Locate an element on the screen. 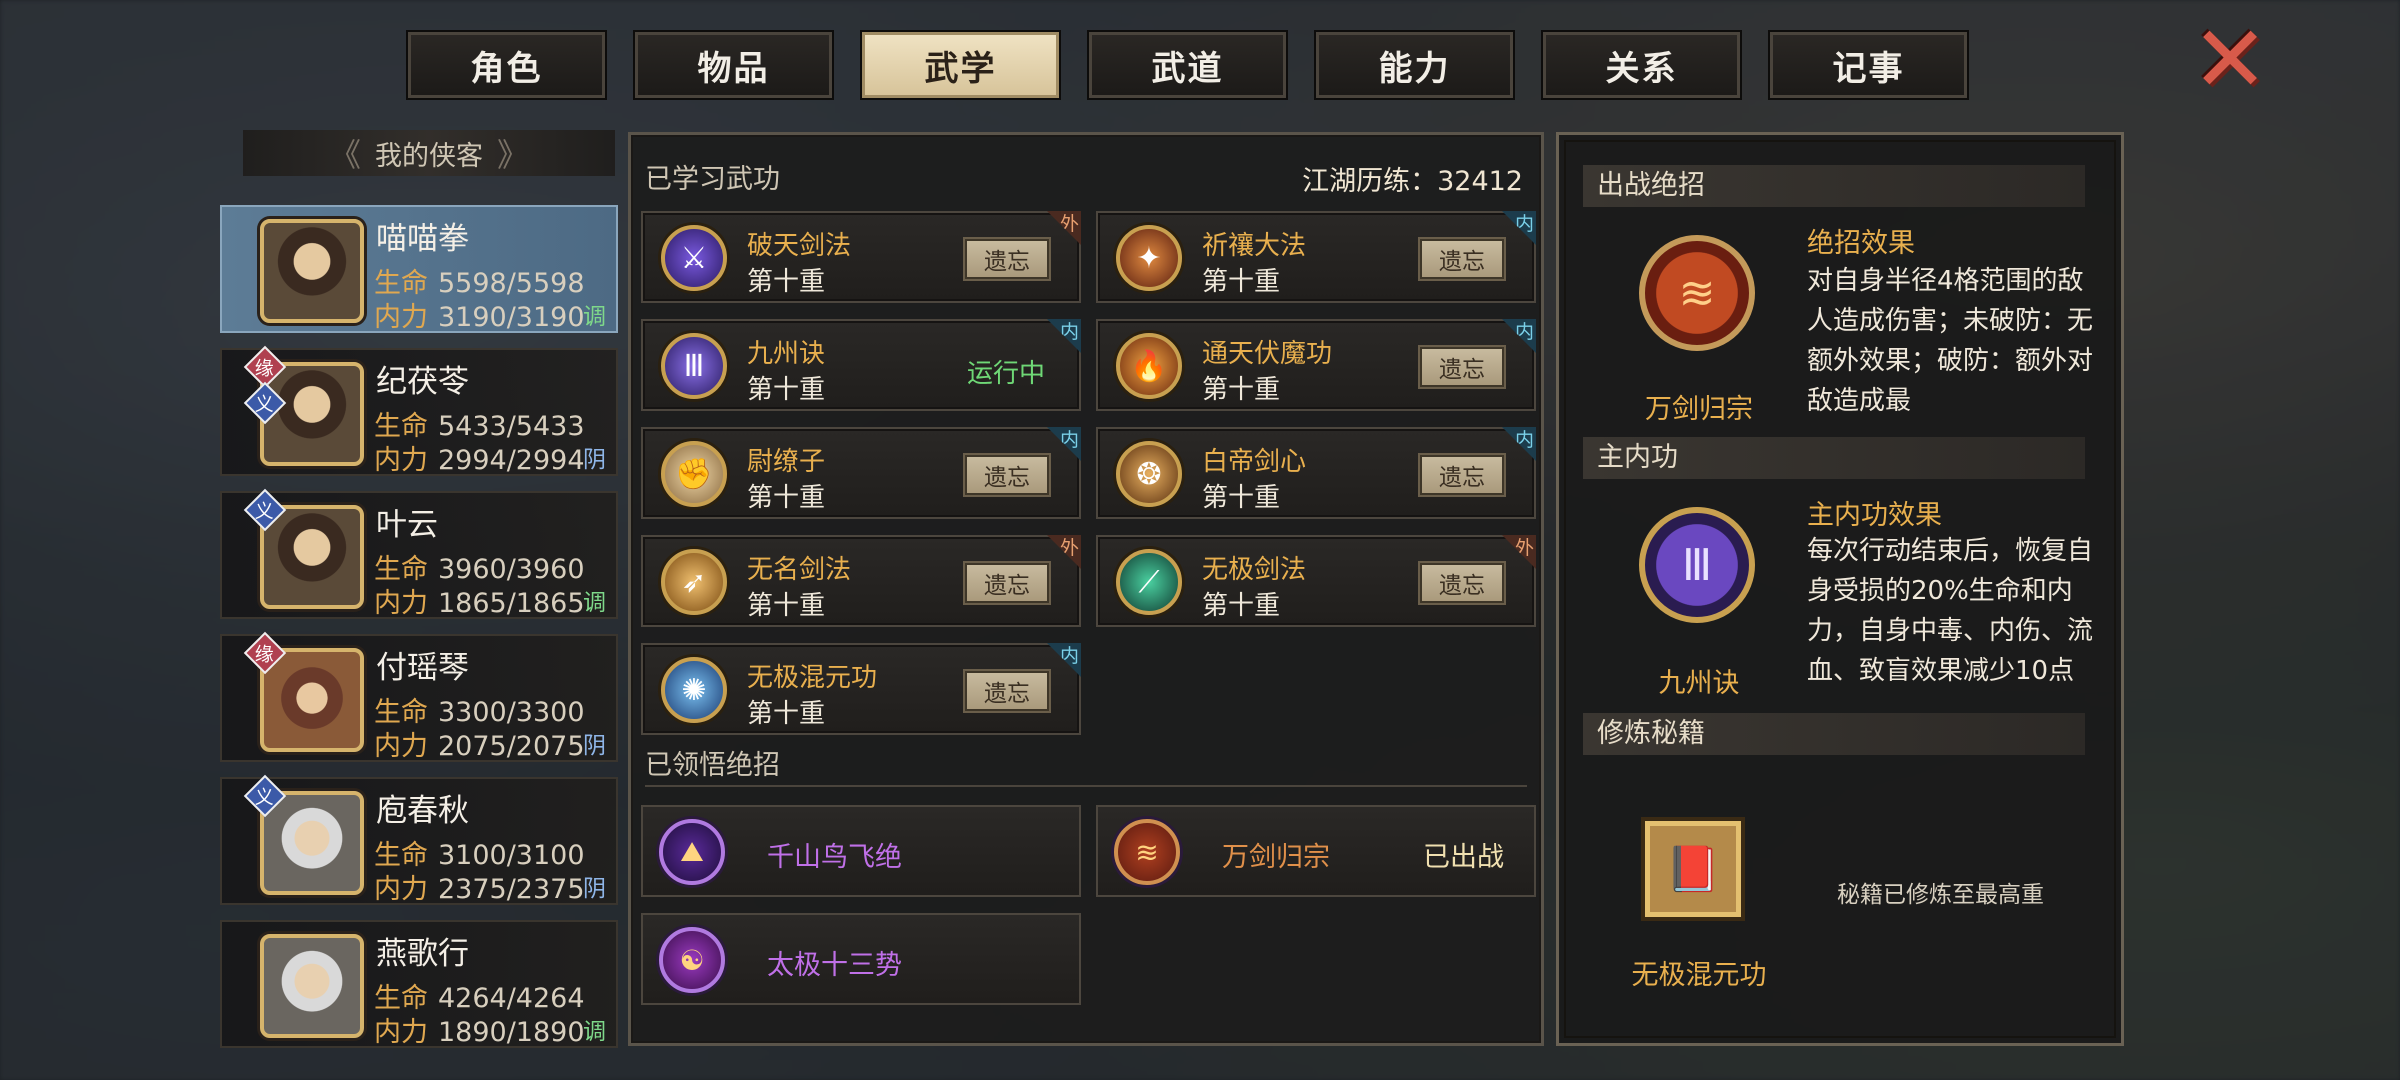  manual-emblem: 📕 无极混元功 is located at coordinates (1699, 885).